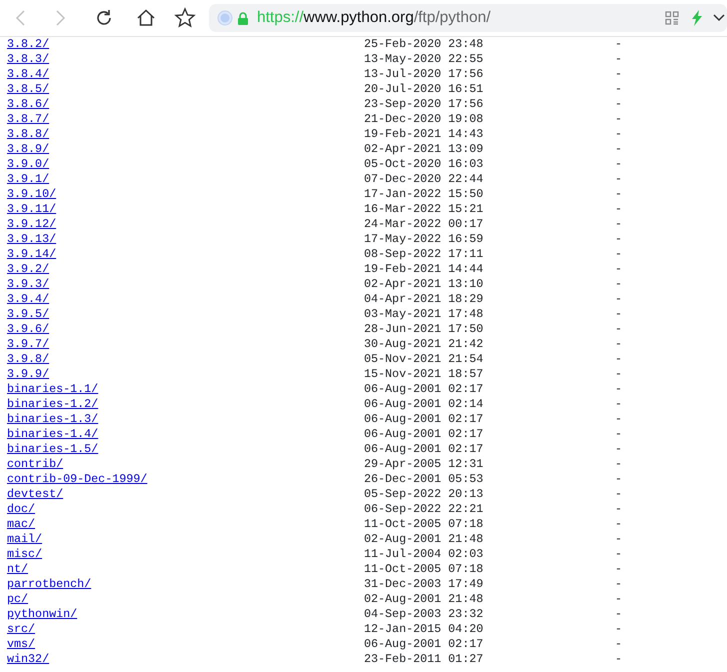  What do you see at coordinates (424, 629) in the screenshot?
I see `modified-date: 12-Jan-2015 04:20` at bounding box center [424, 629].